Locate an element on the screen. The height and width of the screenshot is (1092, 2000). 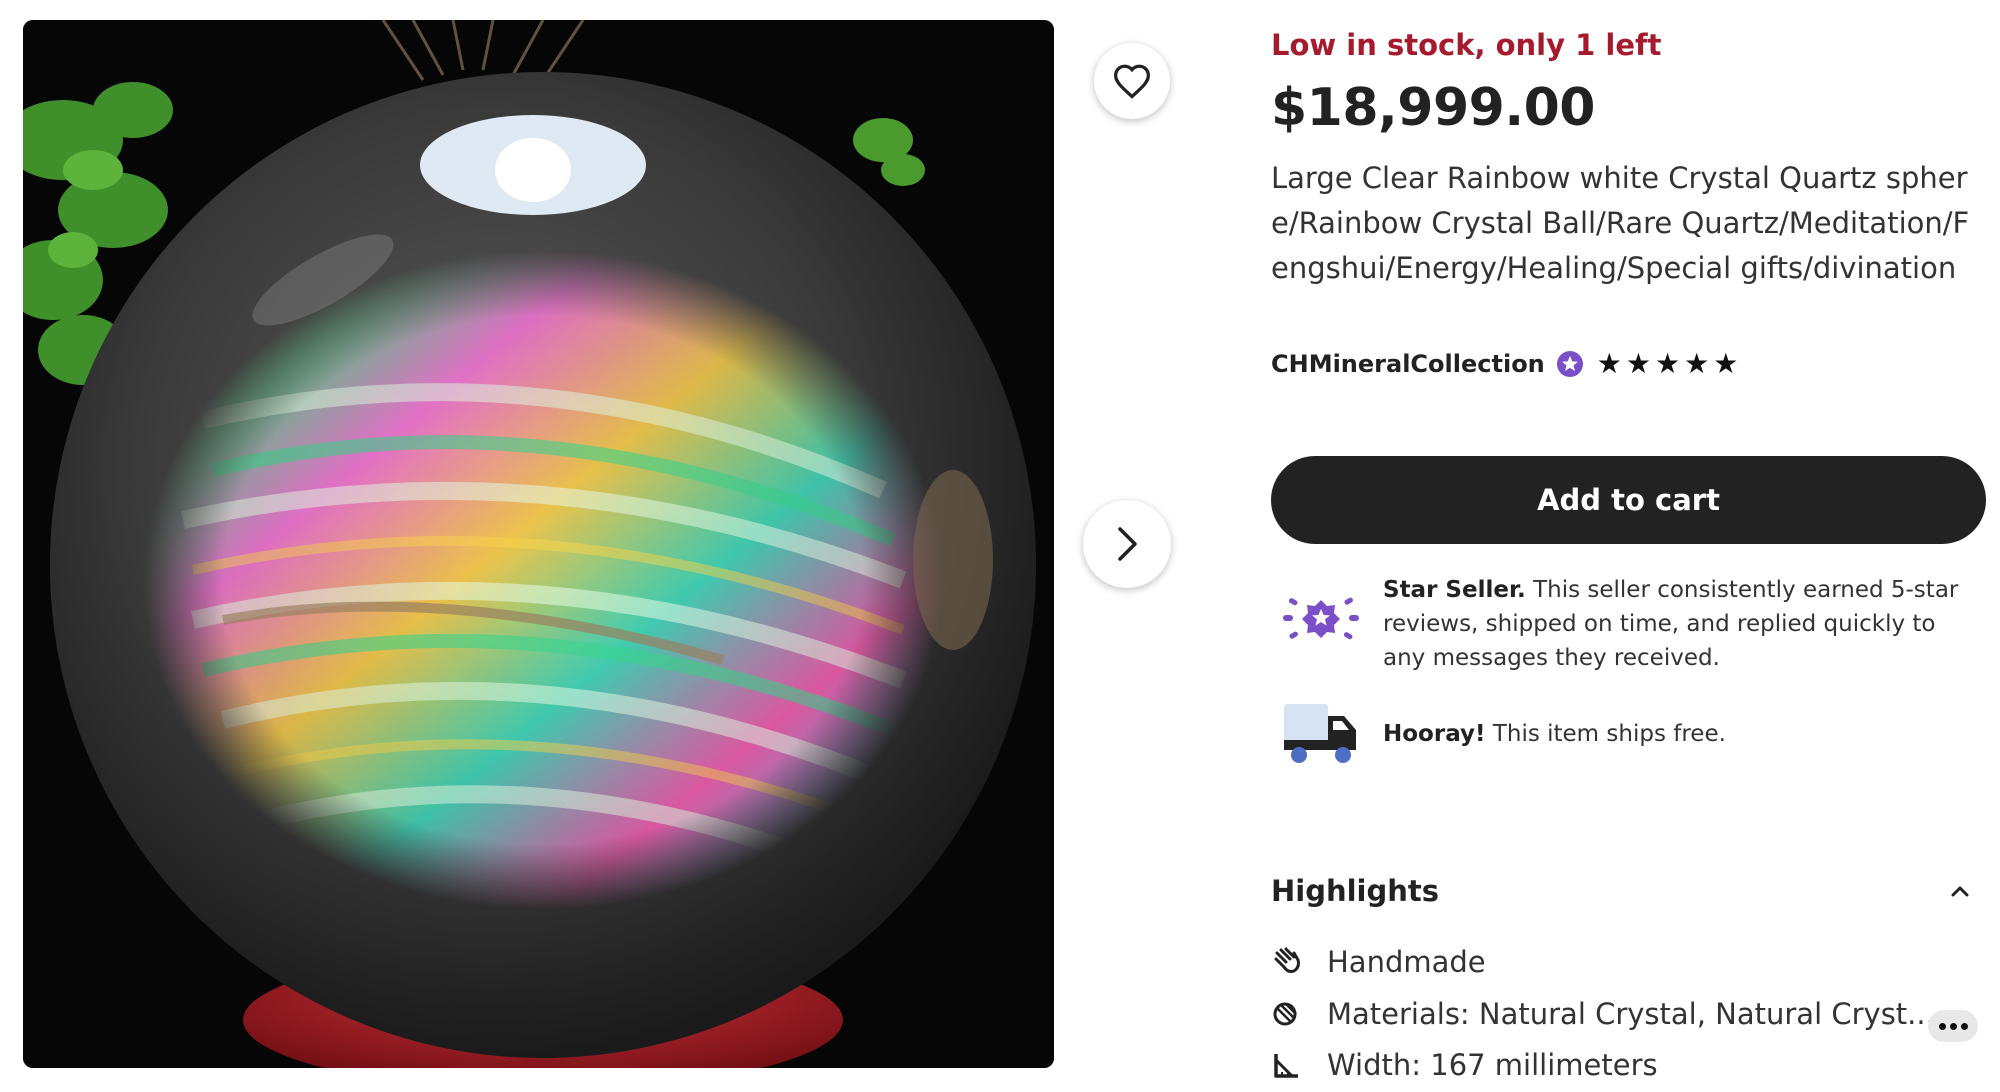
ruler-icon is located at coordinates (1287, 1065).